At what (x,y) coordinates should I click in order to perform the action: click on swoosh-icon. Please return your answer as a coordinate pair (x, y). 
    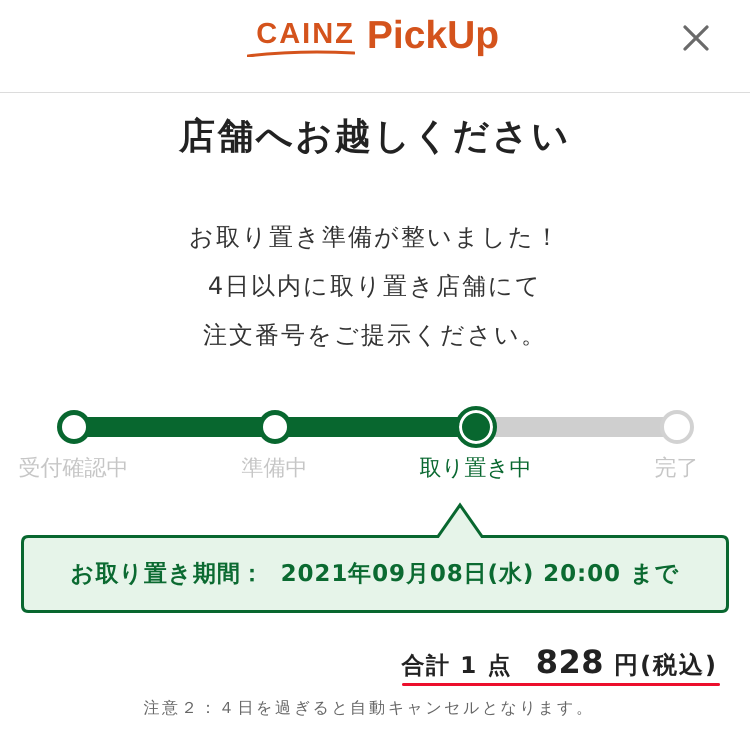
    Looking at the image, I should click on (300, 53).